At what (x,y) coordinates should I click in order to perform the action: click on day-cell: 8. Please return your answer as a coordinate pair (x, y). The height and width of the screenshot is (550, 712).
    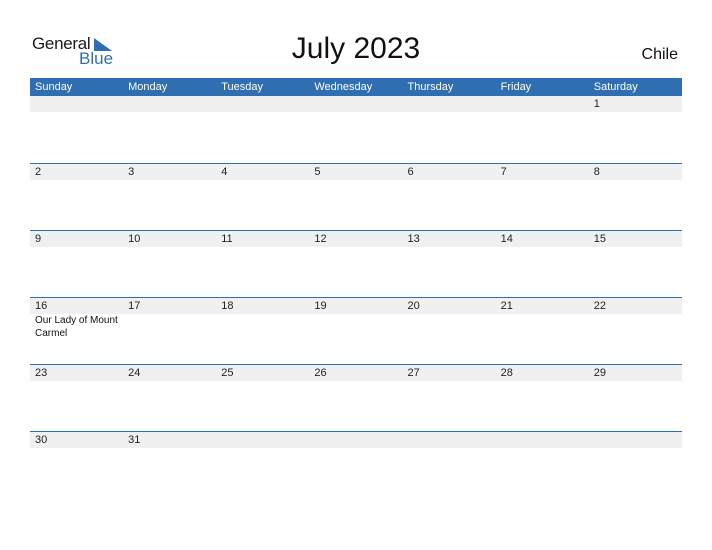
    Looking at the image, I should click on (635, 172).